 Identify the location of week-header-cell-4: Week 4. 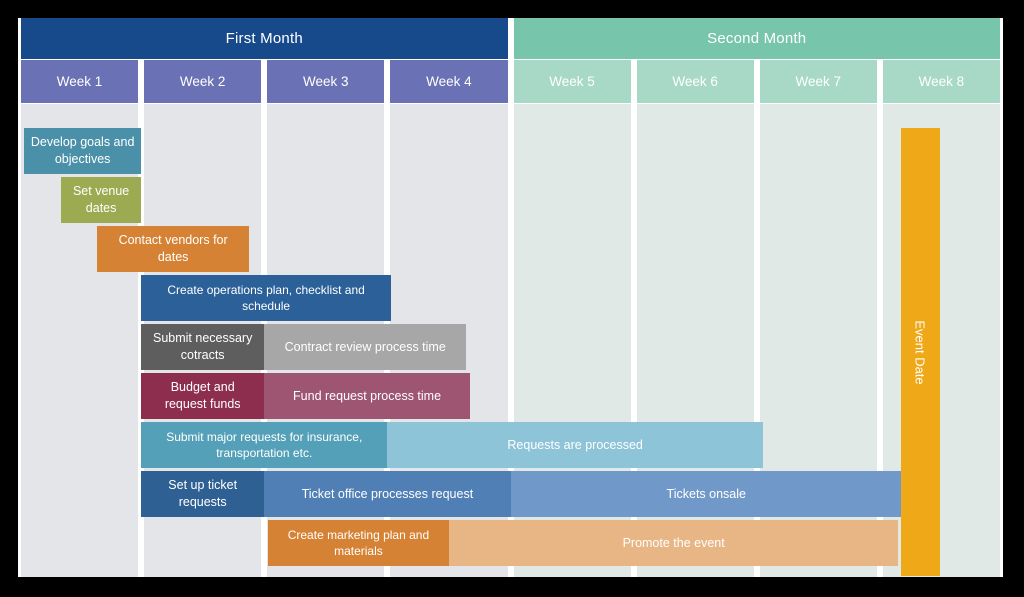
(449, 81).